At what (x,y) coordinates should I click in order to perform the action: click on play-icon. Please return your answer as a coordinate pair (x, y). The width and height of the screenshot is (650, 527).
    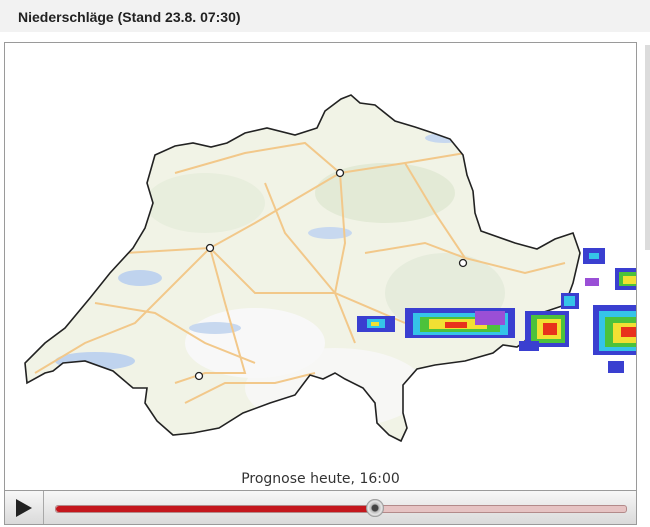
    Looking at the image, I should click on (24, 508).